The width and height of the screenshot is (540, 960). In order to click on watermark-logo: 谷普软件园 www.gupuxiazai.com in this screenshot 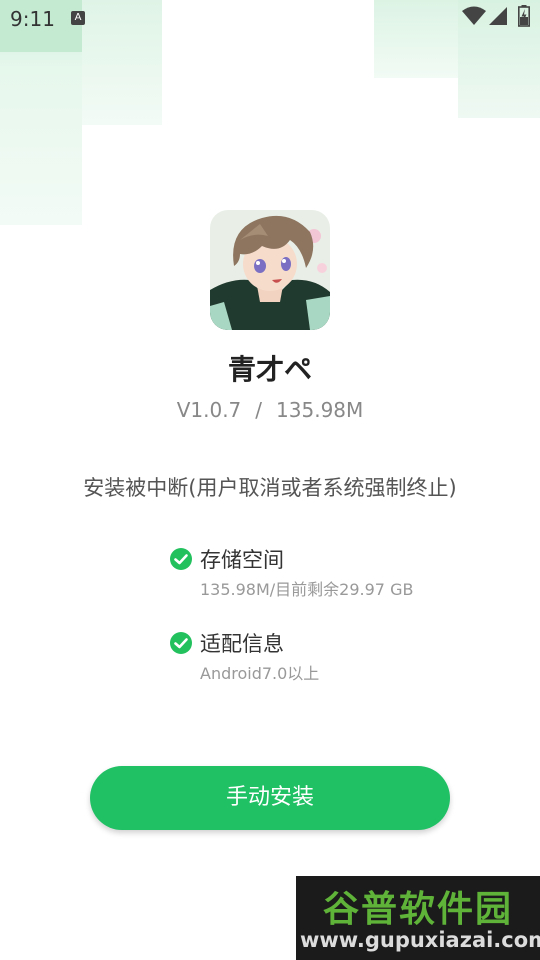, I will do `click(418, 918)`.